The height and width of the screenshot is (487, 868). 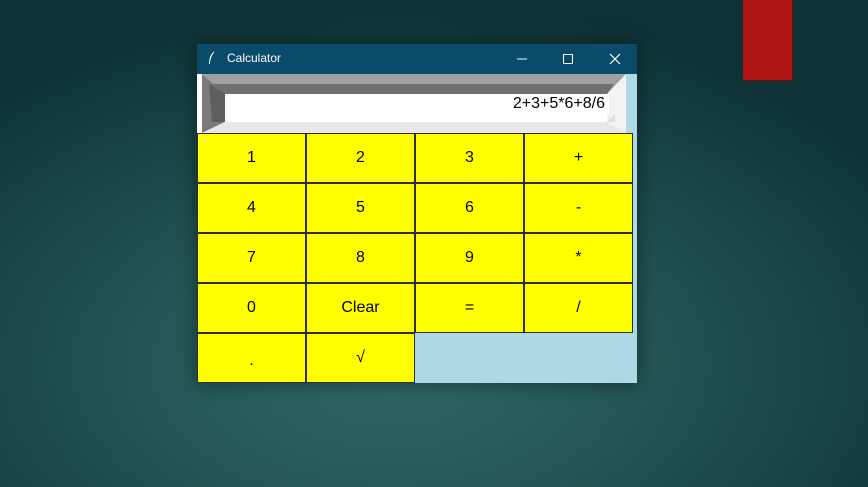 I want to click on key-label: 3, so click(x=469, y=157).